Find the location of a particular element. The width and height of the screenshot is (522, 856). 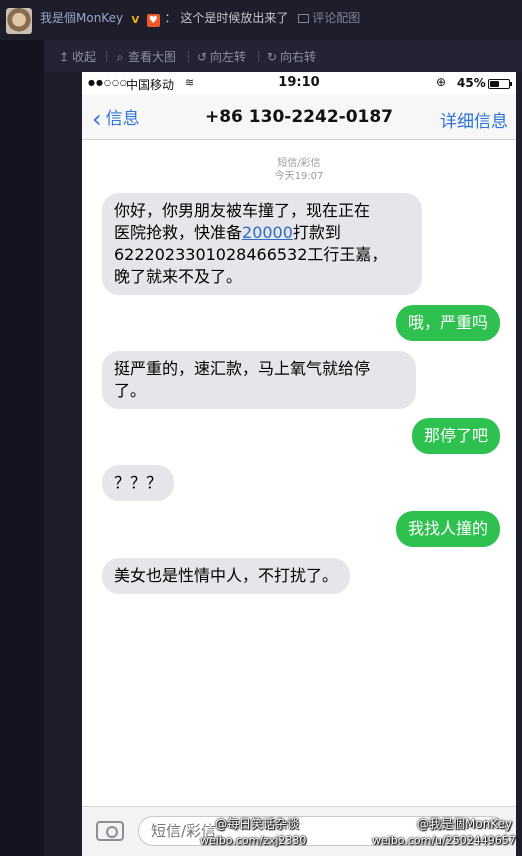

message-bubble-outgoing: 我找人撞的 is located at coordinates (447, 529).